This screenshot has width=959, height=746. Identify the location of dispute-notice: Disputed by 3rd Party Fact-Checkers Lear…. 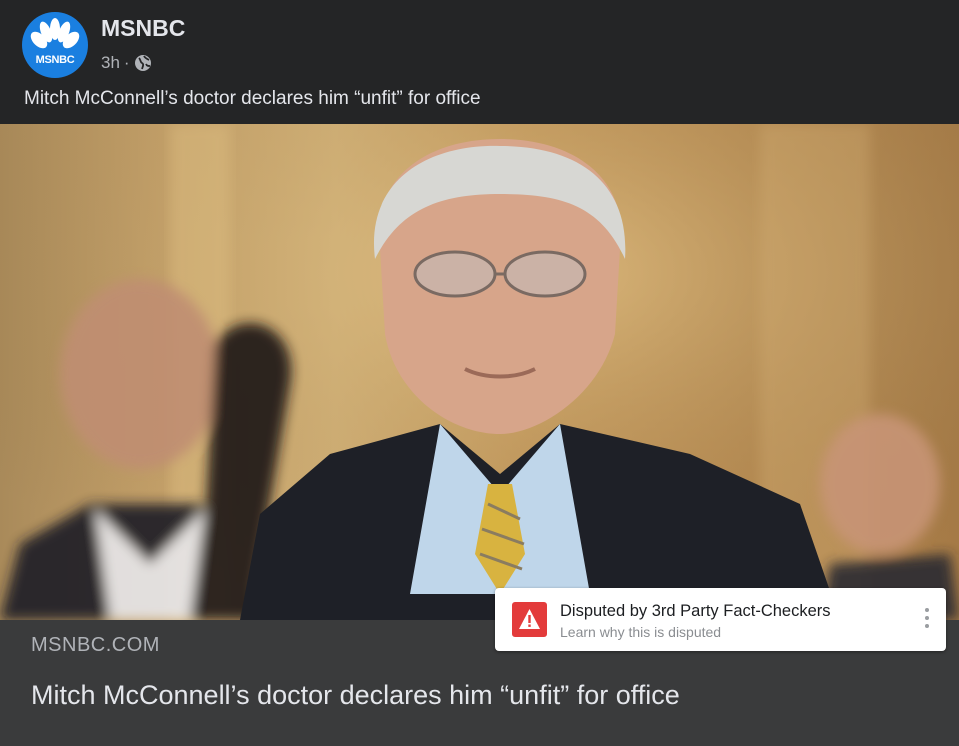
(720, 619).